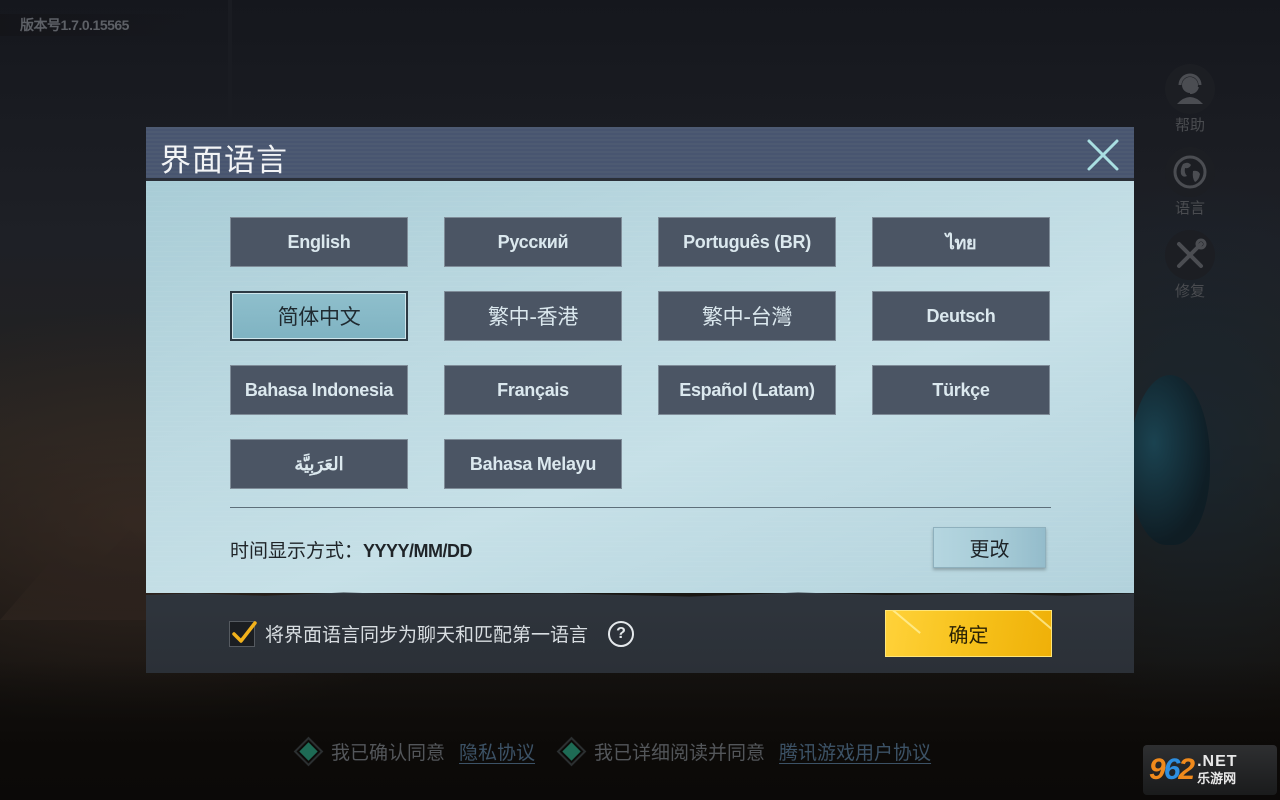 The image size is (1280, 800). Describe the element at coordinates (319, 242) in the screenshot. I see `language-option-0: English` at that location.